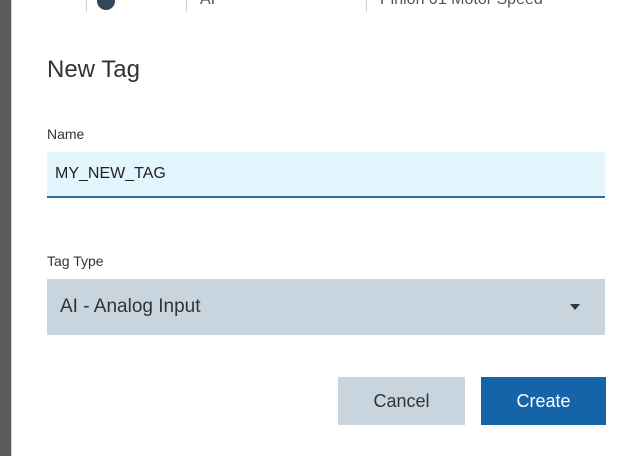 The image size is (635, 456). What do you see at coordinates (326, 175) in the screenshot?
I see `name-input` at bounding box center [326, 175].